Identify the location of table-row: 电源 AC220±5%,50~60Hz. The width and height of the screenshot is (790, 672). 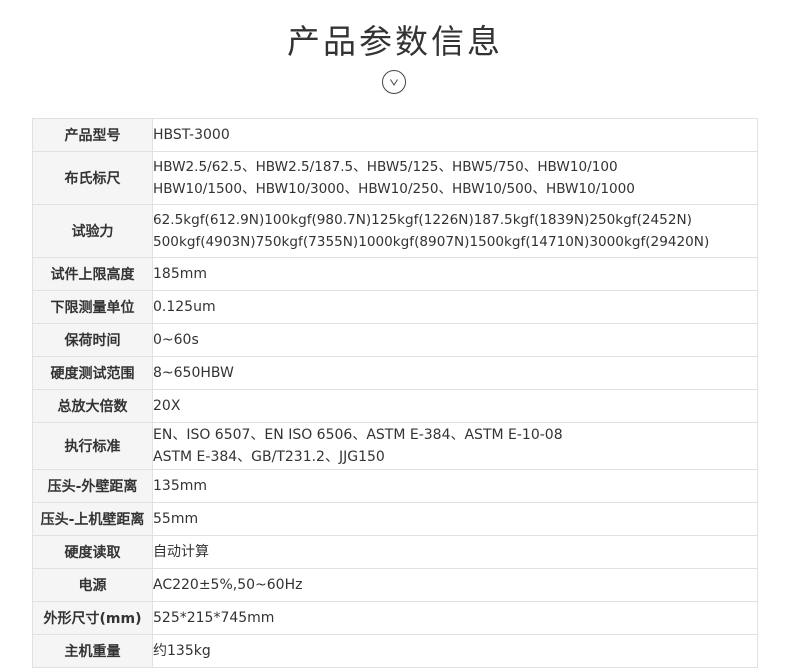
(395, 585).